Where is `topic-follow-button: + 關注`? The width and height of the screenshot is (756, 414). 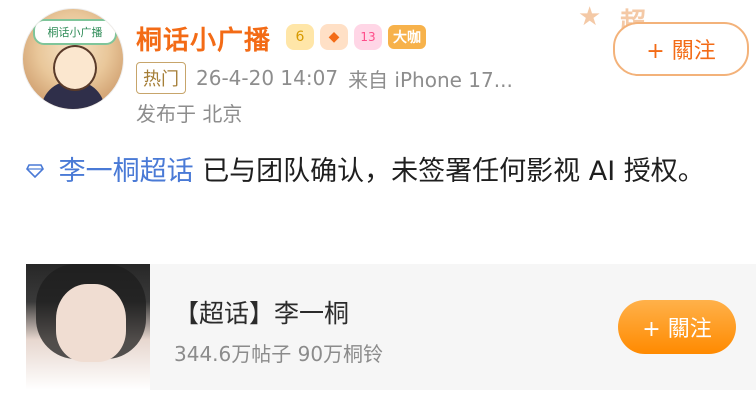 topic-follow-button: + 關注 is located at coordinates (677, 327).